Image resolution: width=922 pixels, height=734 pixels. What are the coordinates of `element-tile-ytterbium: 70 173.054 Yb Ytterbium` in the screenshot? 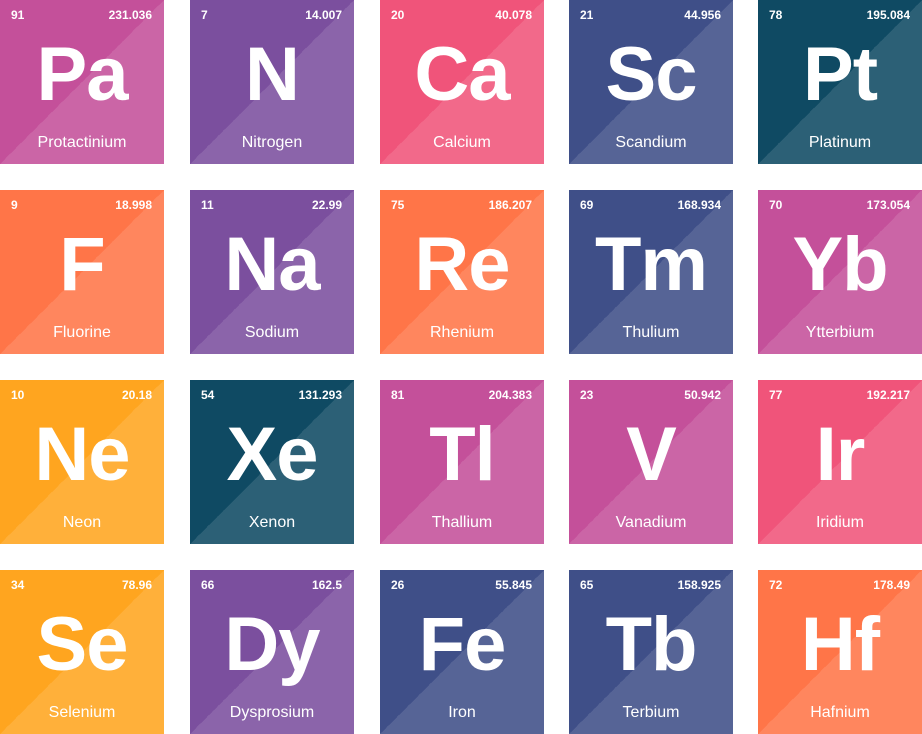 It's located at (840, 272).